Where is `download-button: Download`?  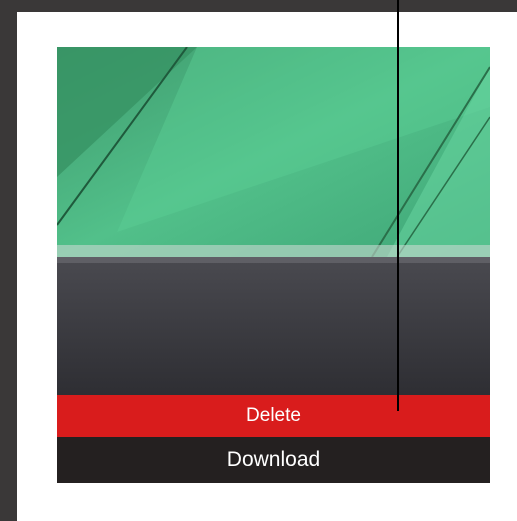
download-button: Download is located at coordinates (273, 460).